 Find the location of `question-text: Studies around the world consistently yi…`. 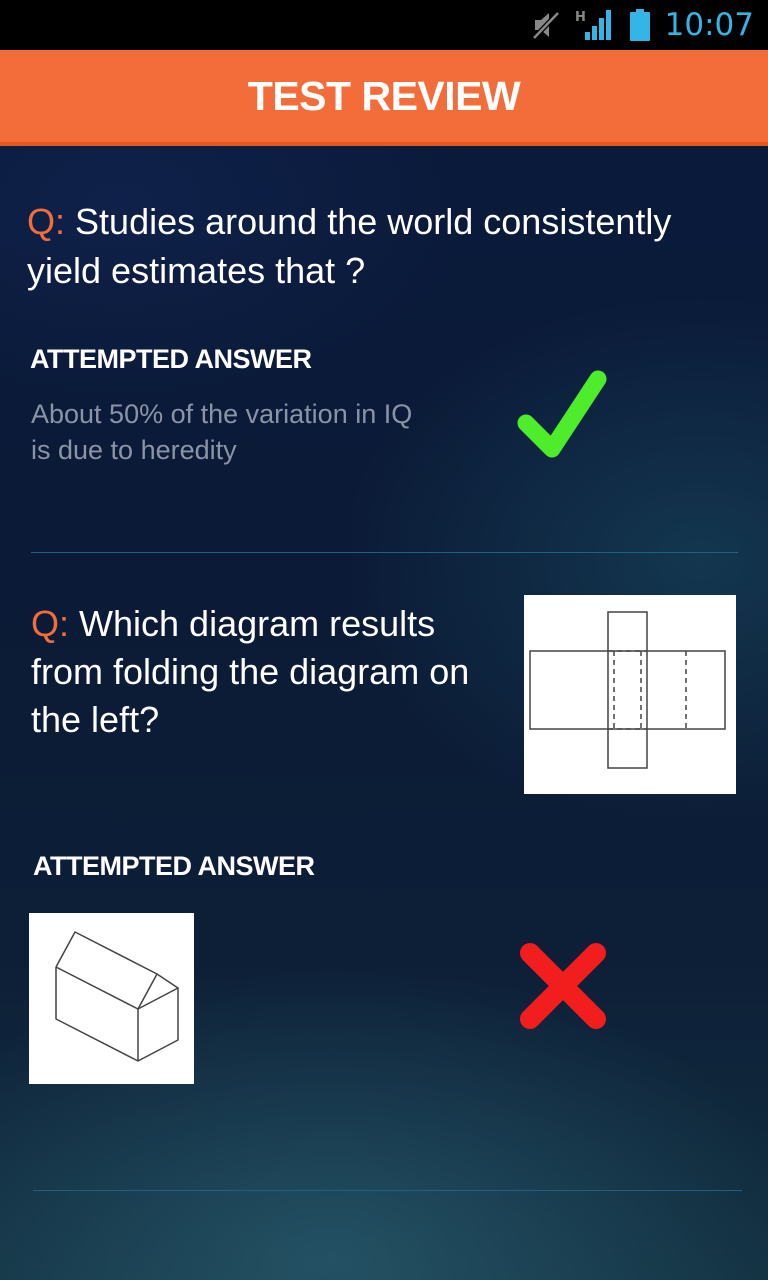

question-text: Studies around the world consistently yi… is located at coordinates (349, 246).